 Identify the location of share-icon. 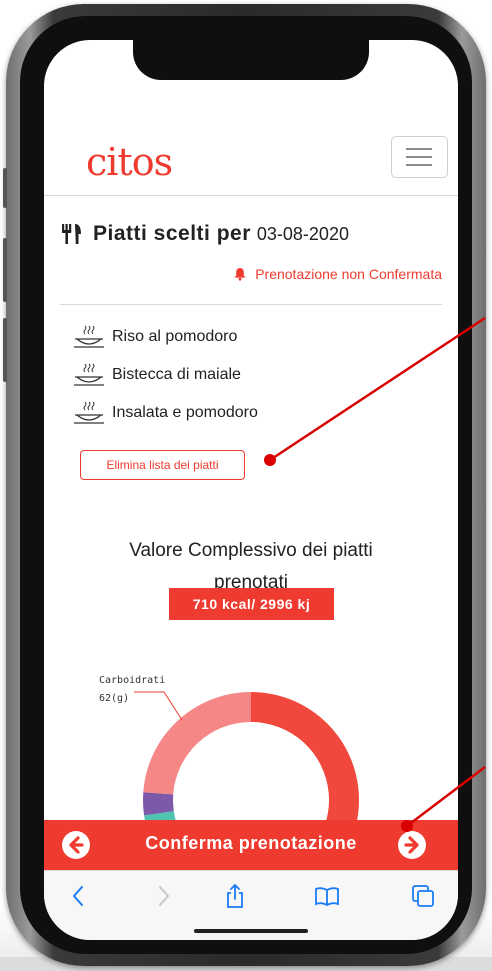
(235, 896).